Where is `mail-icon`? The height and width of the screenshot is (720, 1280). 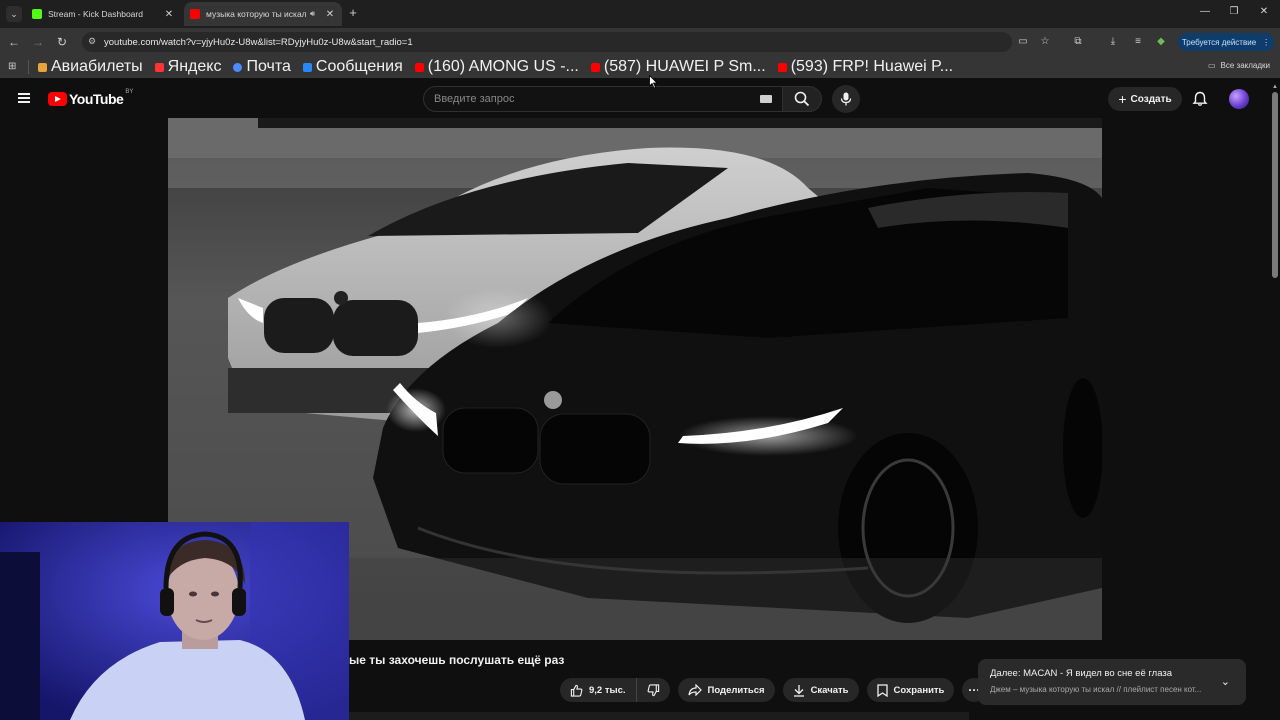 mail-icon is located at coordinates (238, 67).